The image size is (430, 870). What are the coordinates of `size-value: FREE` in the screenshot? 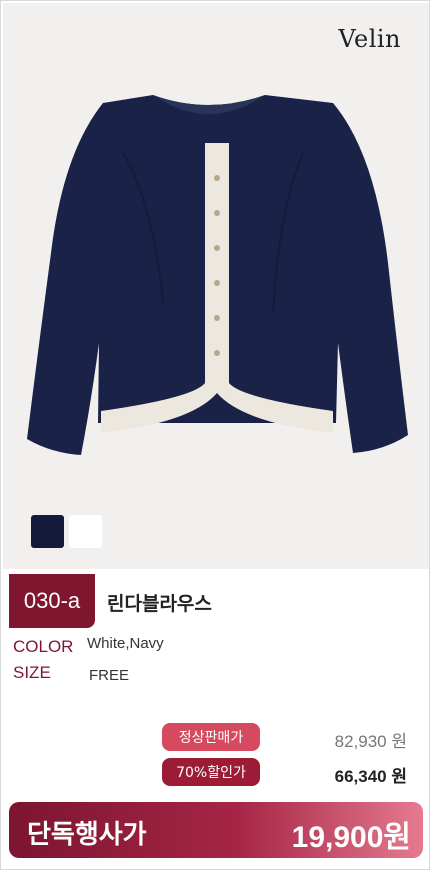 It's located at (109, 675).